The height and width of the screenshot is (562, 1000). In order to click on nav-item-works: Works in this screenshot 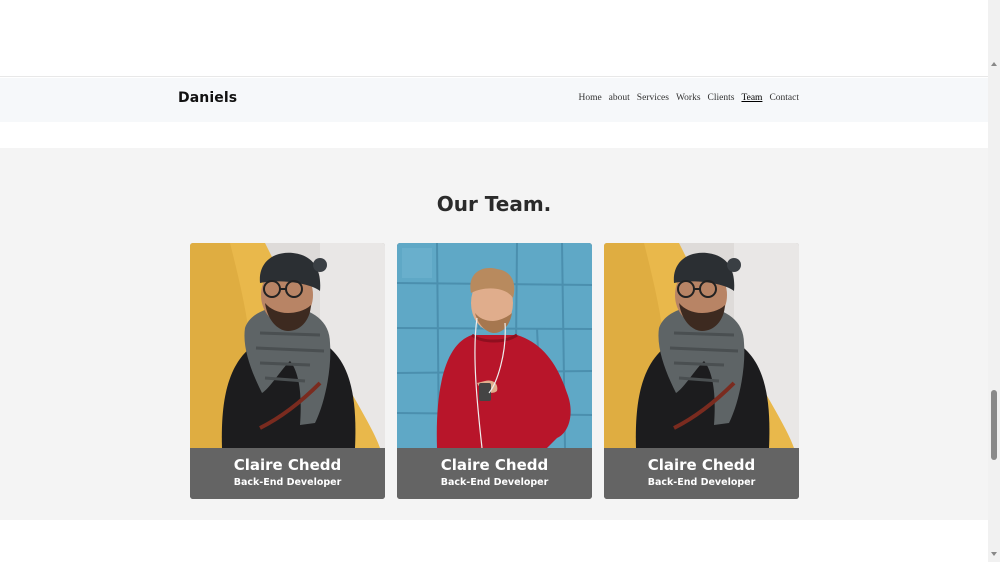, I will do `click(688, 98)`.